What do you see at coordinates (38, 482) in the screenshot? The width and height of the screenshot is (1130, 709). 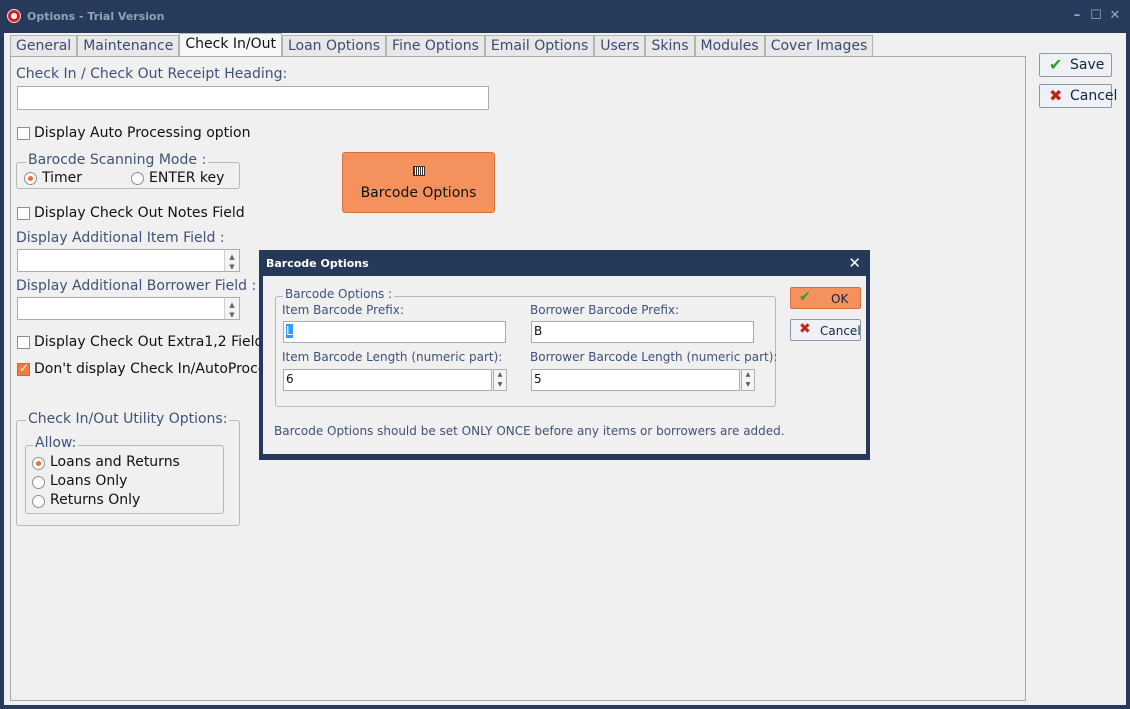 I see `loans-only-radio` at bounding box center [38, 482].